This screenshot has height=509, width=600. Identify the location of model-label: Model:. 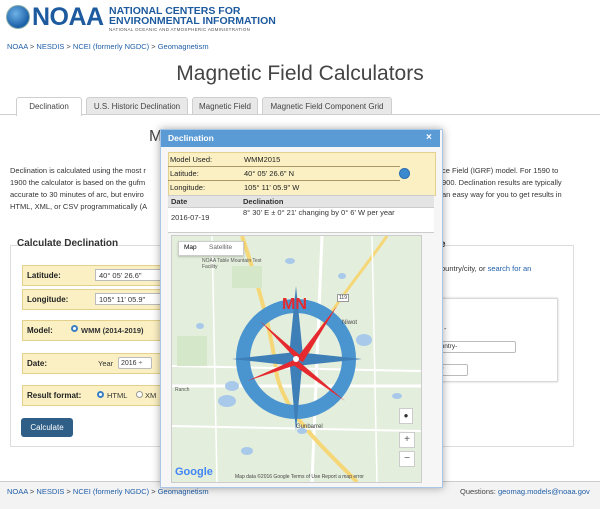
(40, 330).